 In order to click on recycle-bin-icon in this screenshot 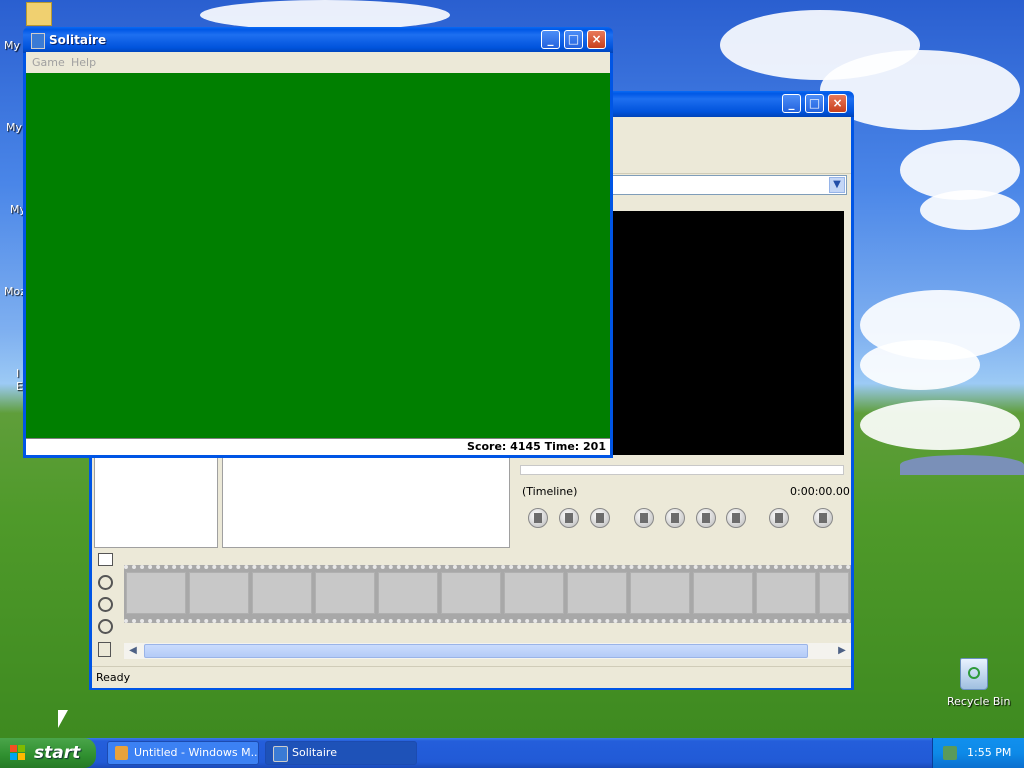, I will do `click(974, 674)`.